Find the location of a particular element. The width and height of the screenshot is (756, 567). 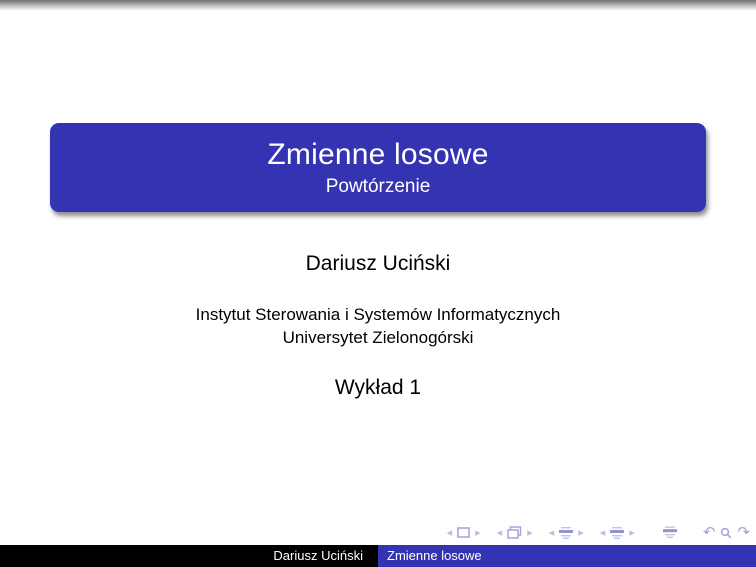

slide-back-icon: ◂ is located at coordinates (450, 533).